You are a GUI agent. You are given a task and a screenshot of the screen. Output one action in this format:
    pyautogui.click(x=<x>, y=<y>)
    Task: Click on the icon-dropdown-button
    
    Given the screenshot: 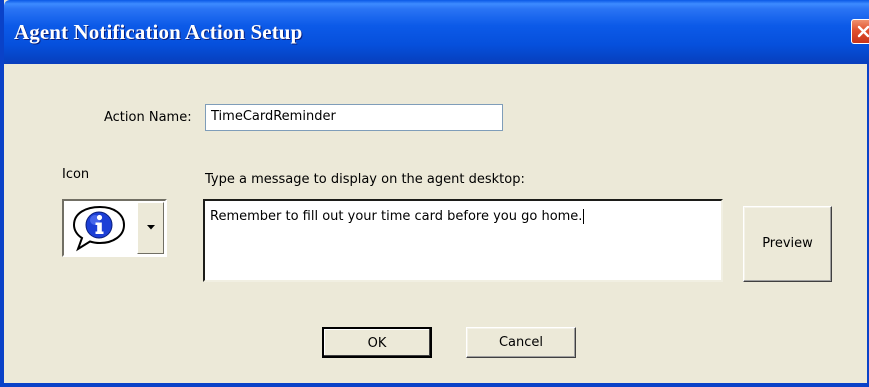 What is the action you would take?
    pyautogui.click(x=150, y=228)
    